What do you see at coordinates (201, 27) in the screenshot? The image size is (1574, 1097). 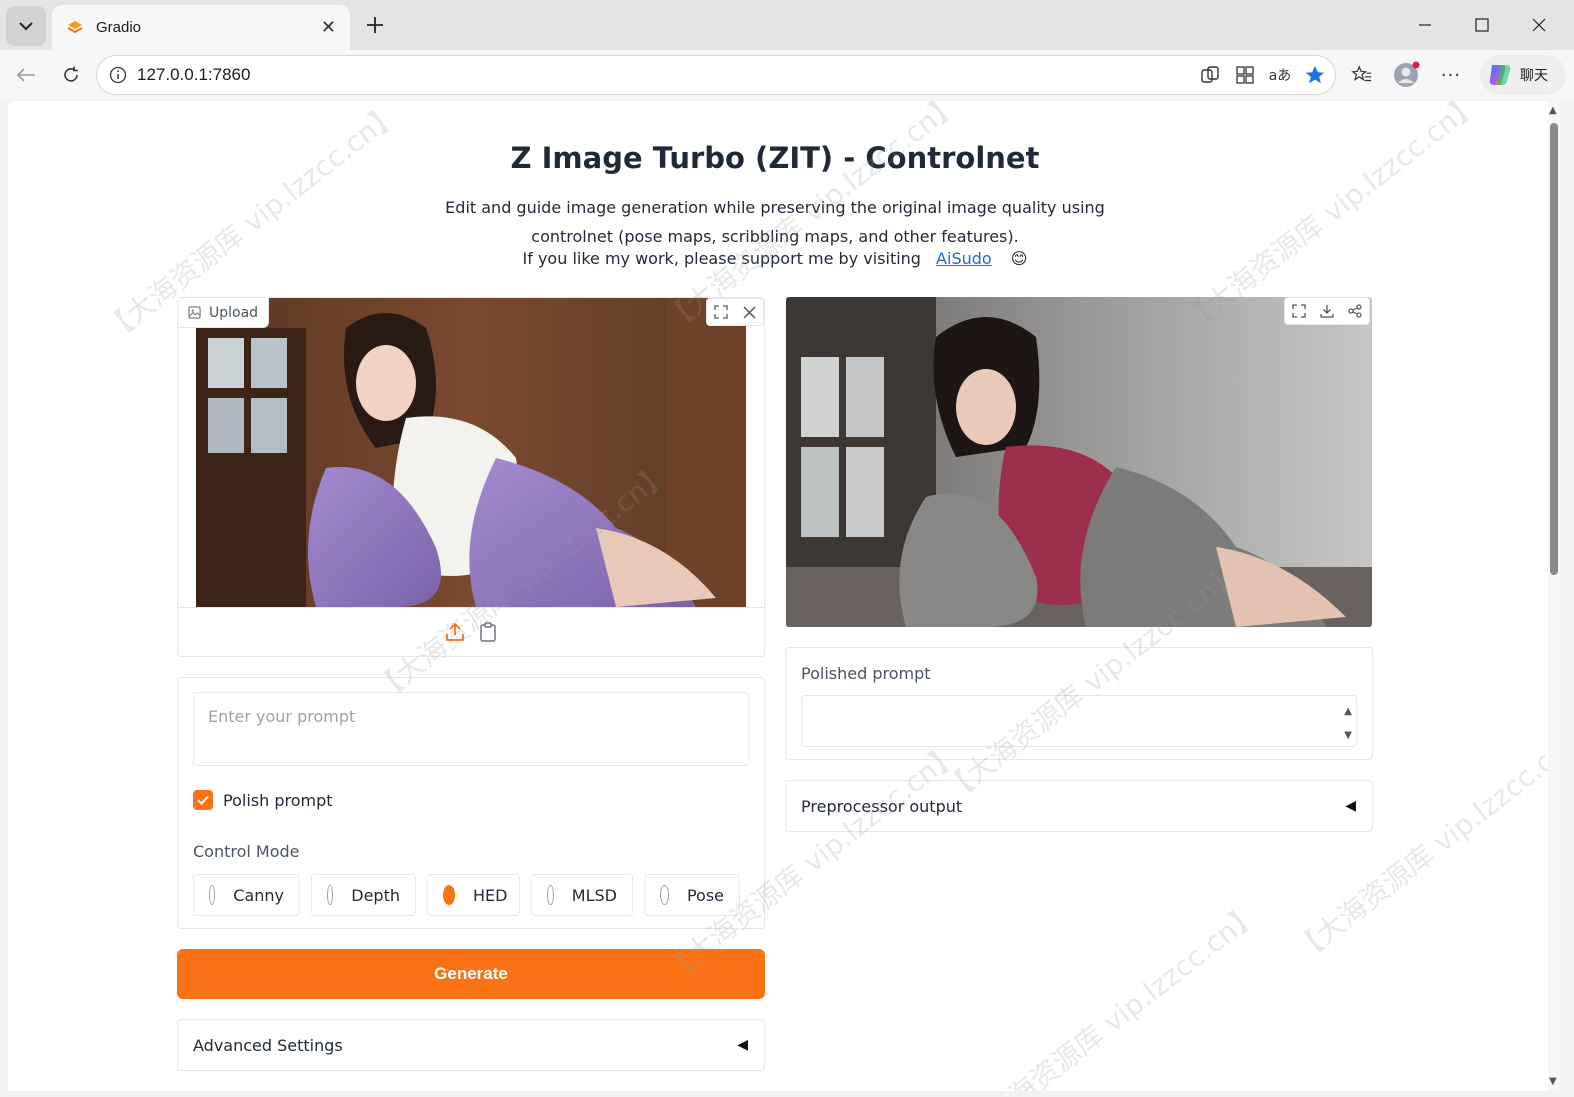 I see `browser-tab: Gradio ✕` at bounding box center [201, 27].